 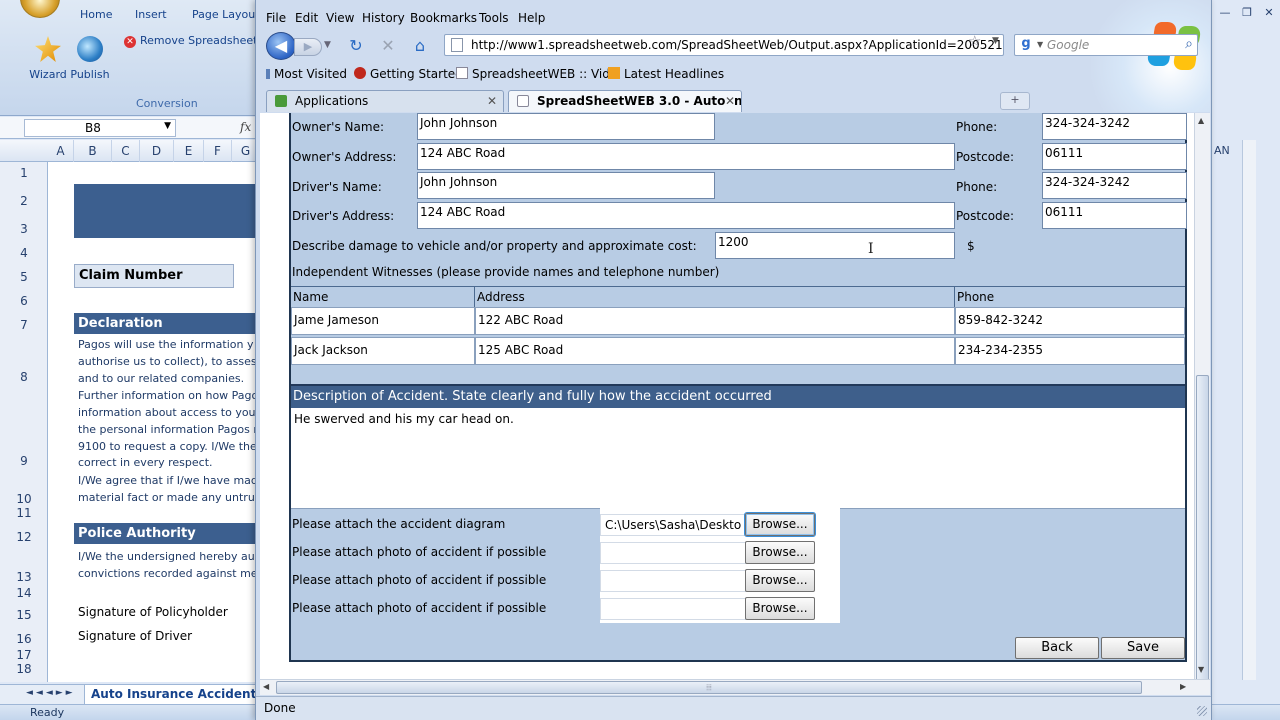 I want to click on bookmark-getting-started: Getting Started, so click(x=408, y=74).